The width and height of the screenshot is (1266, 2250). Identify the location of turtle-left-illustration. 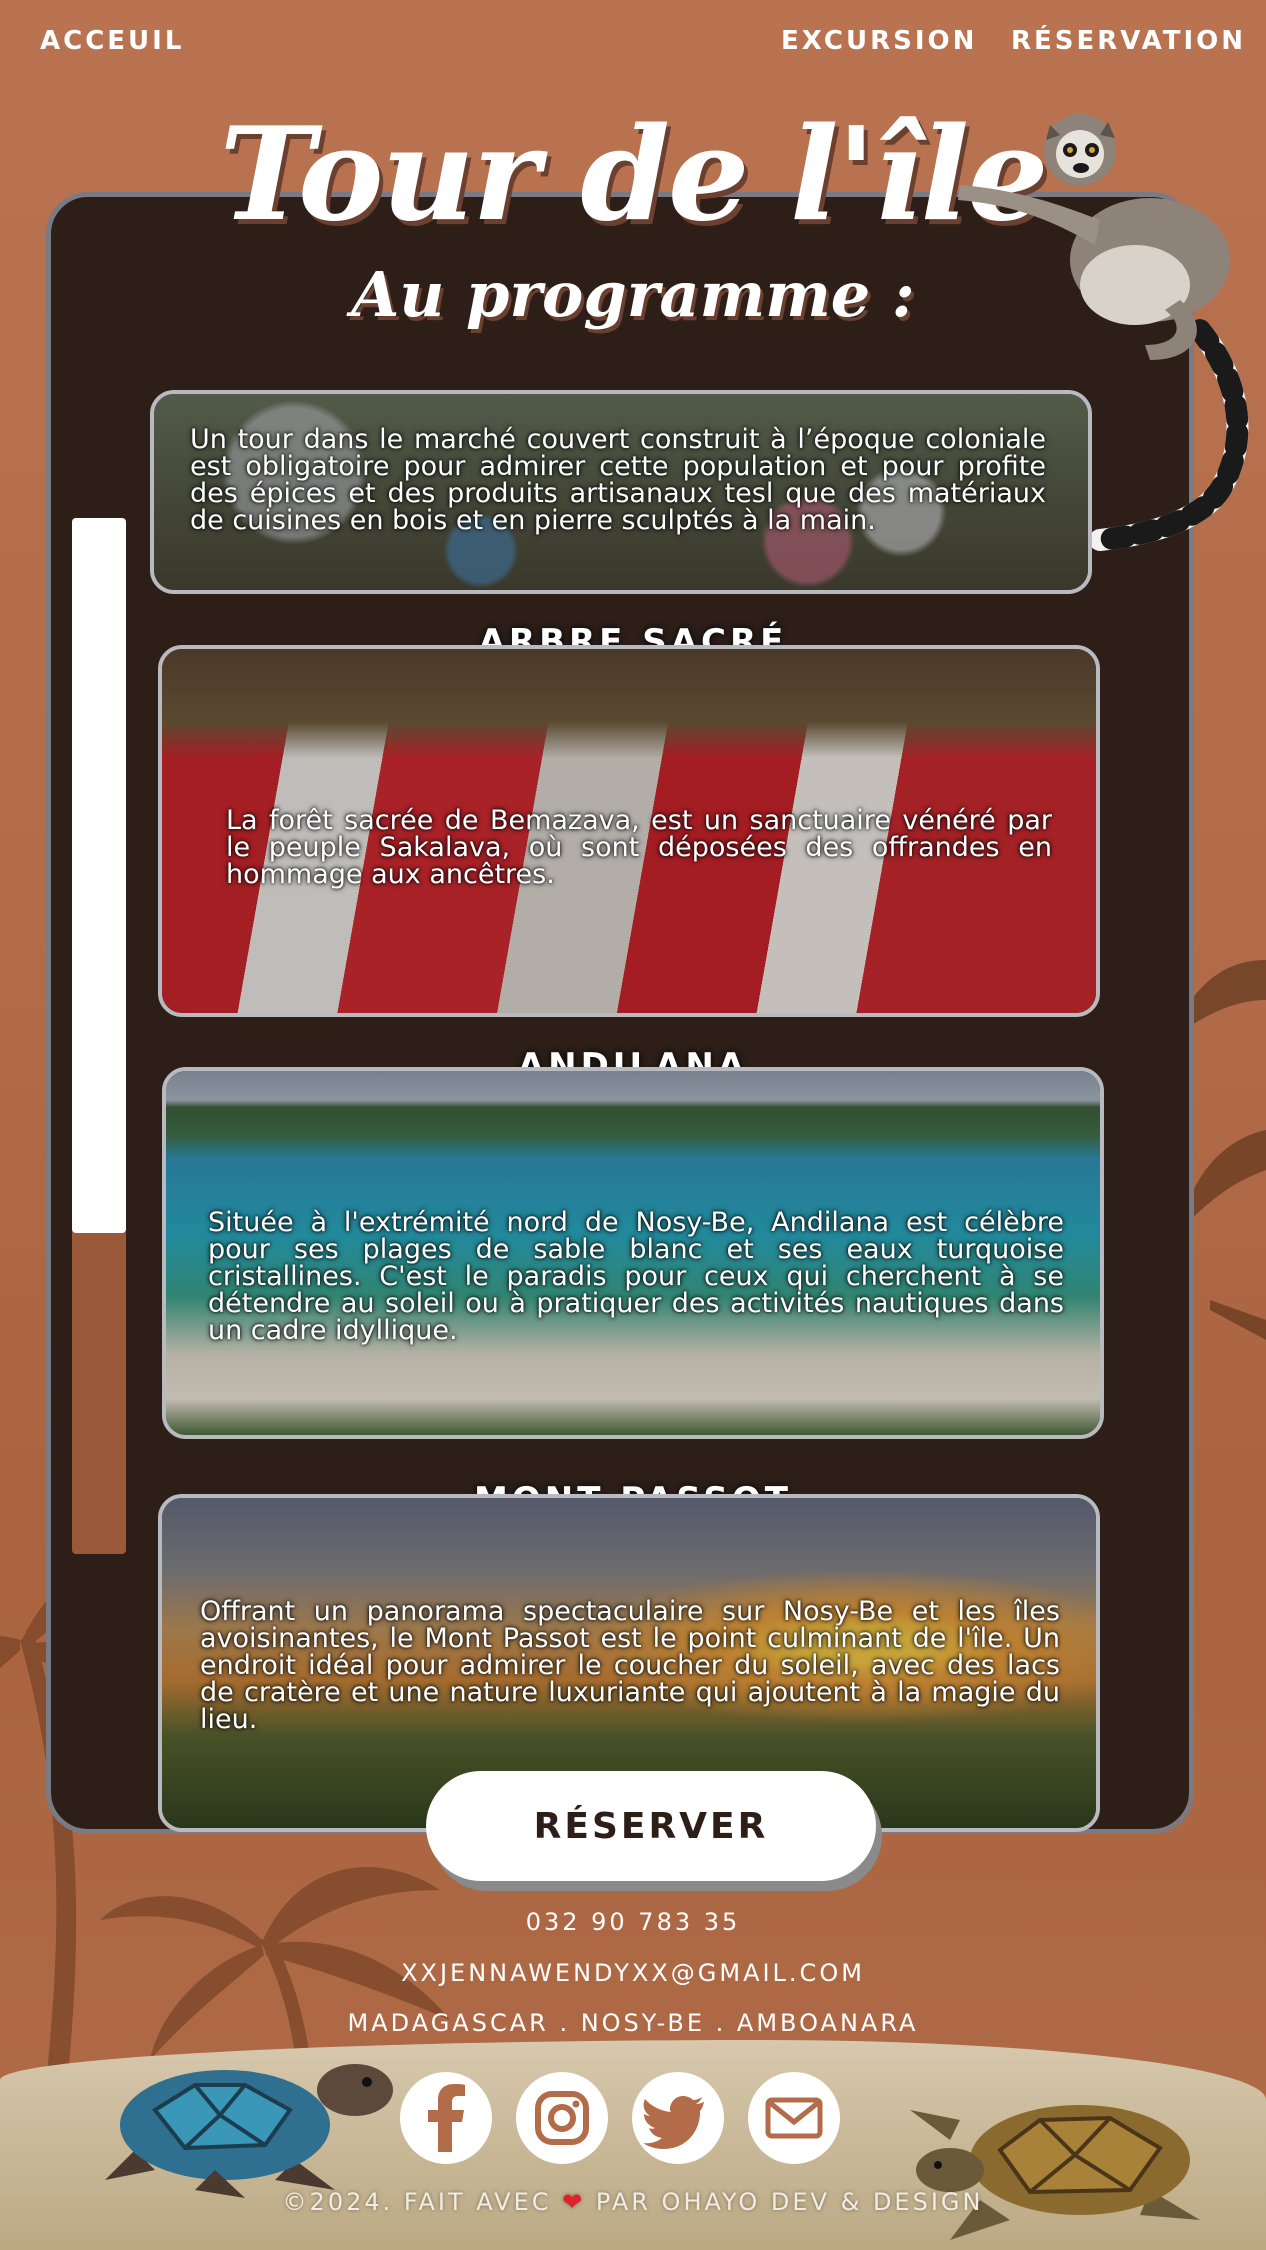
(249, 2131).